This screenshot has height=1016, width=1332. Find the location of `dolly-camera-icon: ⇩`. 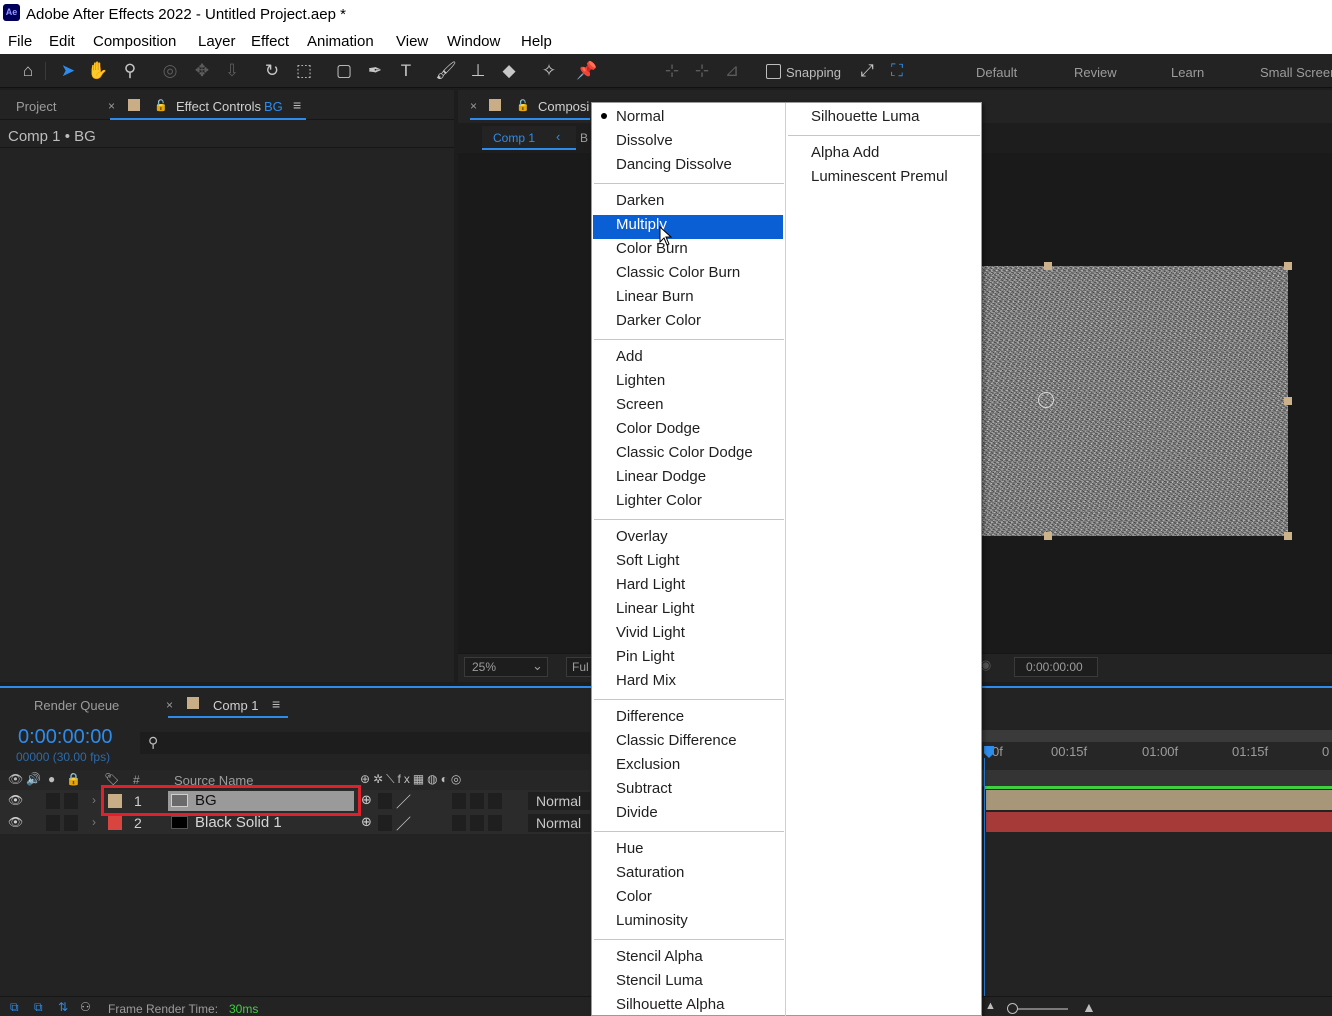

dolly-camera-icon: ⇩ is located at coordinates (232, 71).